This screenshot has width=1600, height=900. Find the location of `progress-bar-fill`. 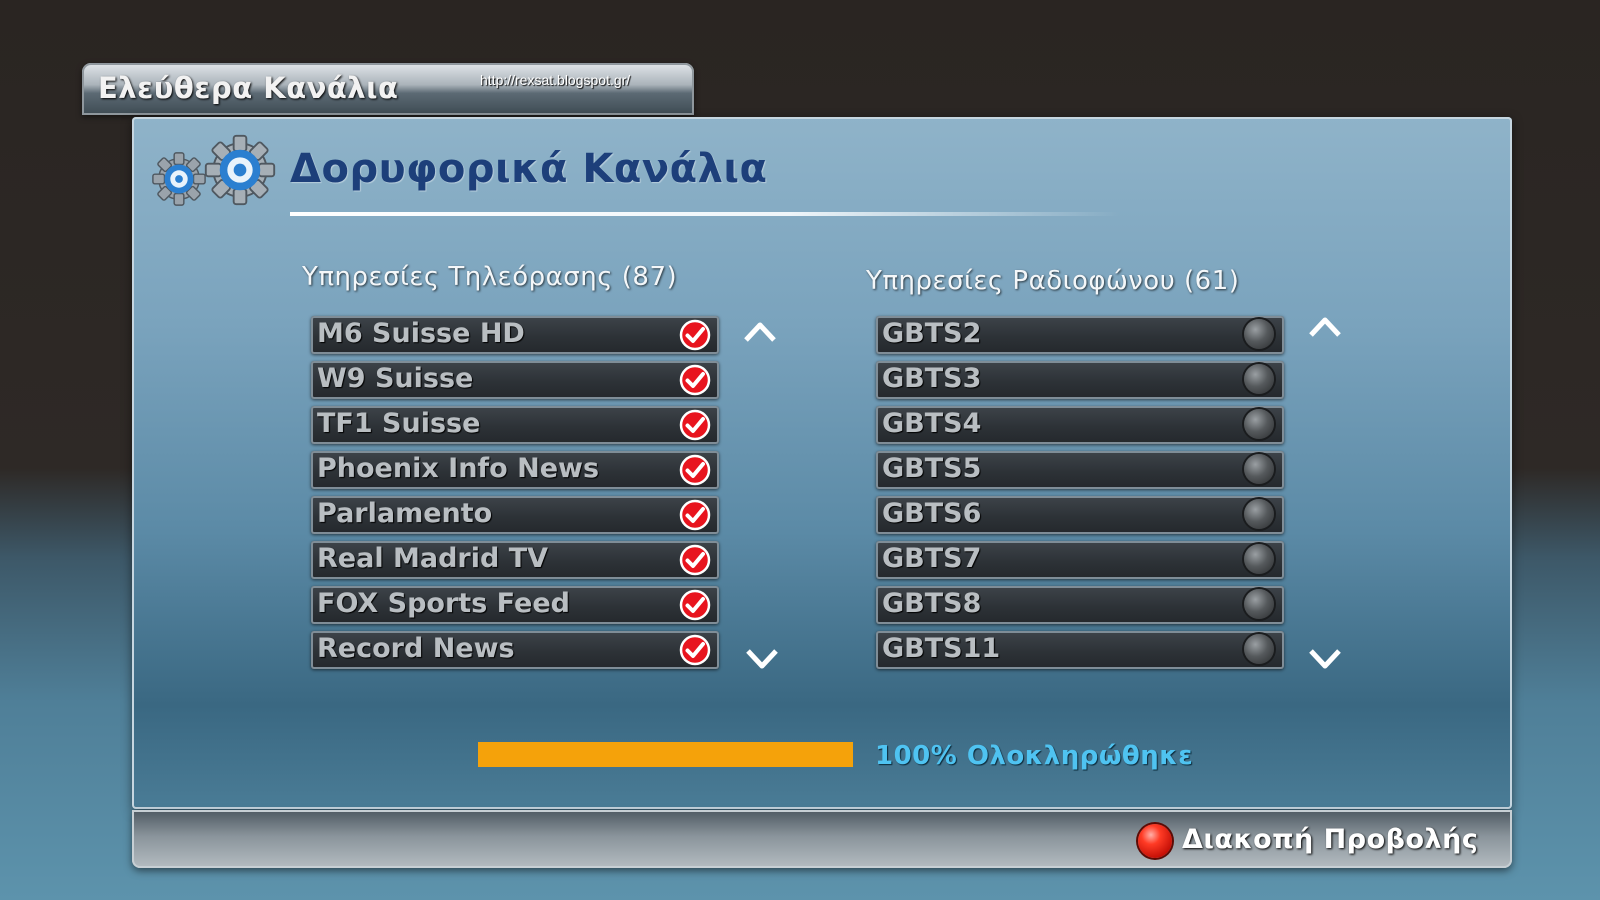

progress-bar-fill is located at coordinates (665, 754).